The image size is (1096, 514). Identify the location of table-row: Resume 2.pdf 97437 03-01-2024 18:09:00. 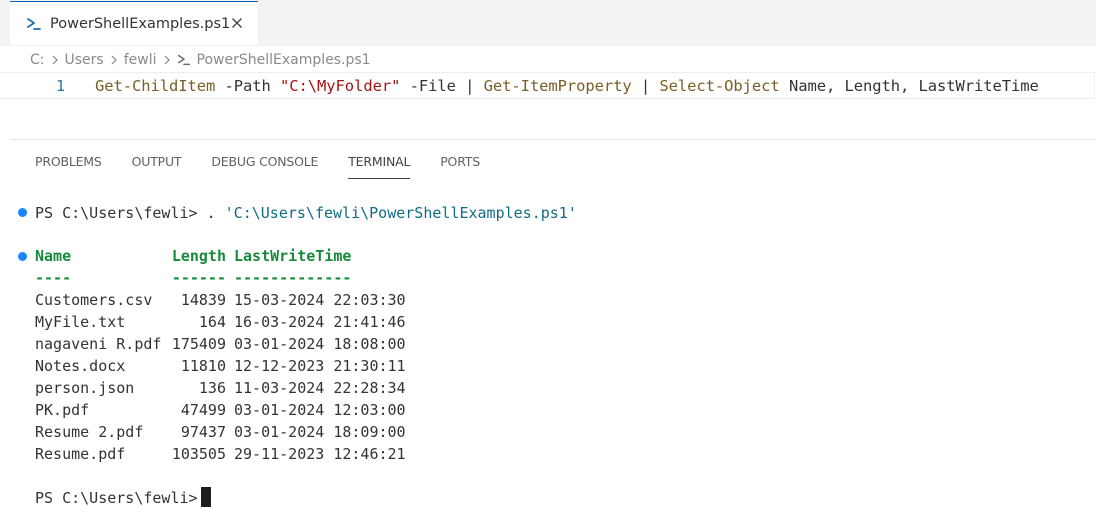
(220, 432).